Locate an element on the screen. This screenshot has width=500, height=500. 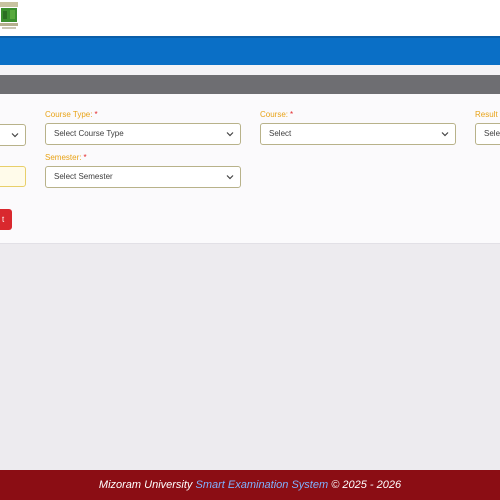
semester-label: Semester: * is located at coordinates (66, 157).